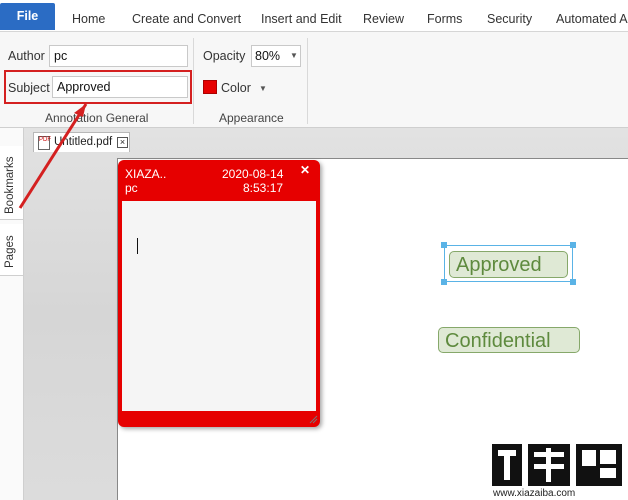 This screenshot has height=500, width=628. I want to click on resize-grip-icon, so click(313, 419).